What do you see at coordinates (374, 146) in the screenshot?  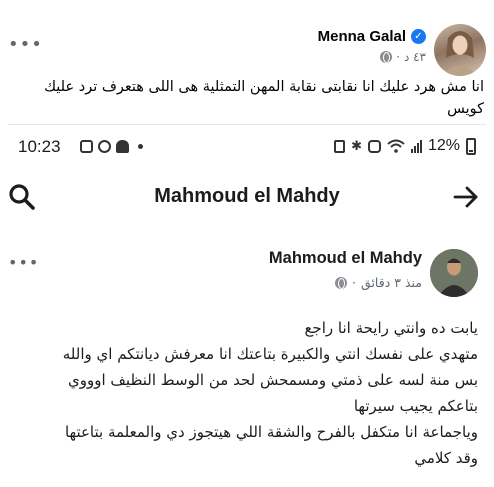 I see `nfc-icon` at bounding box center [374, 146].